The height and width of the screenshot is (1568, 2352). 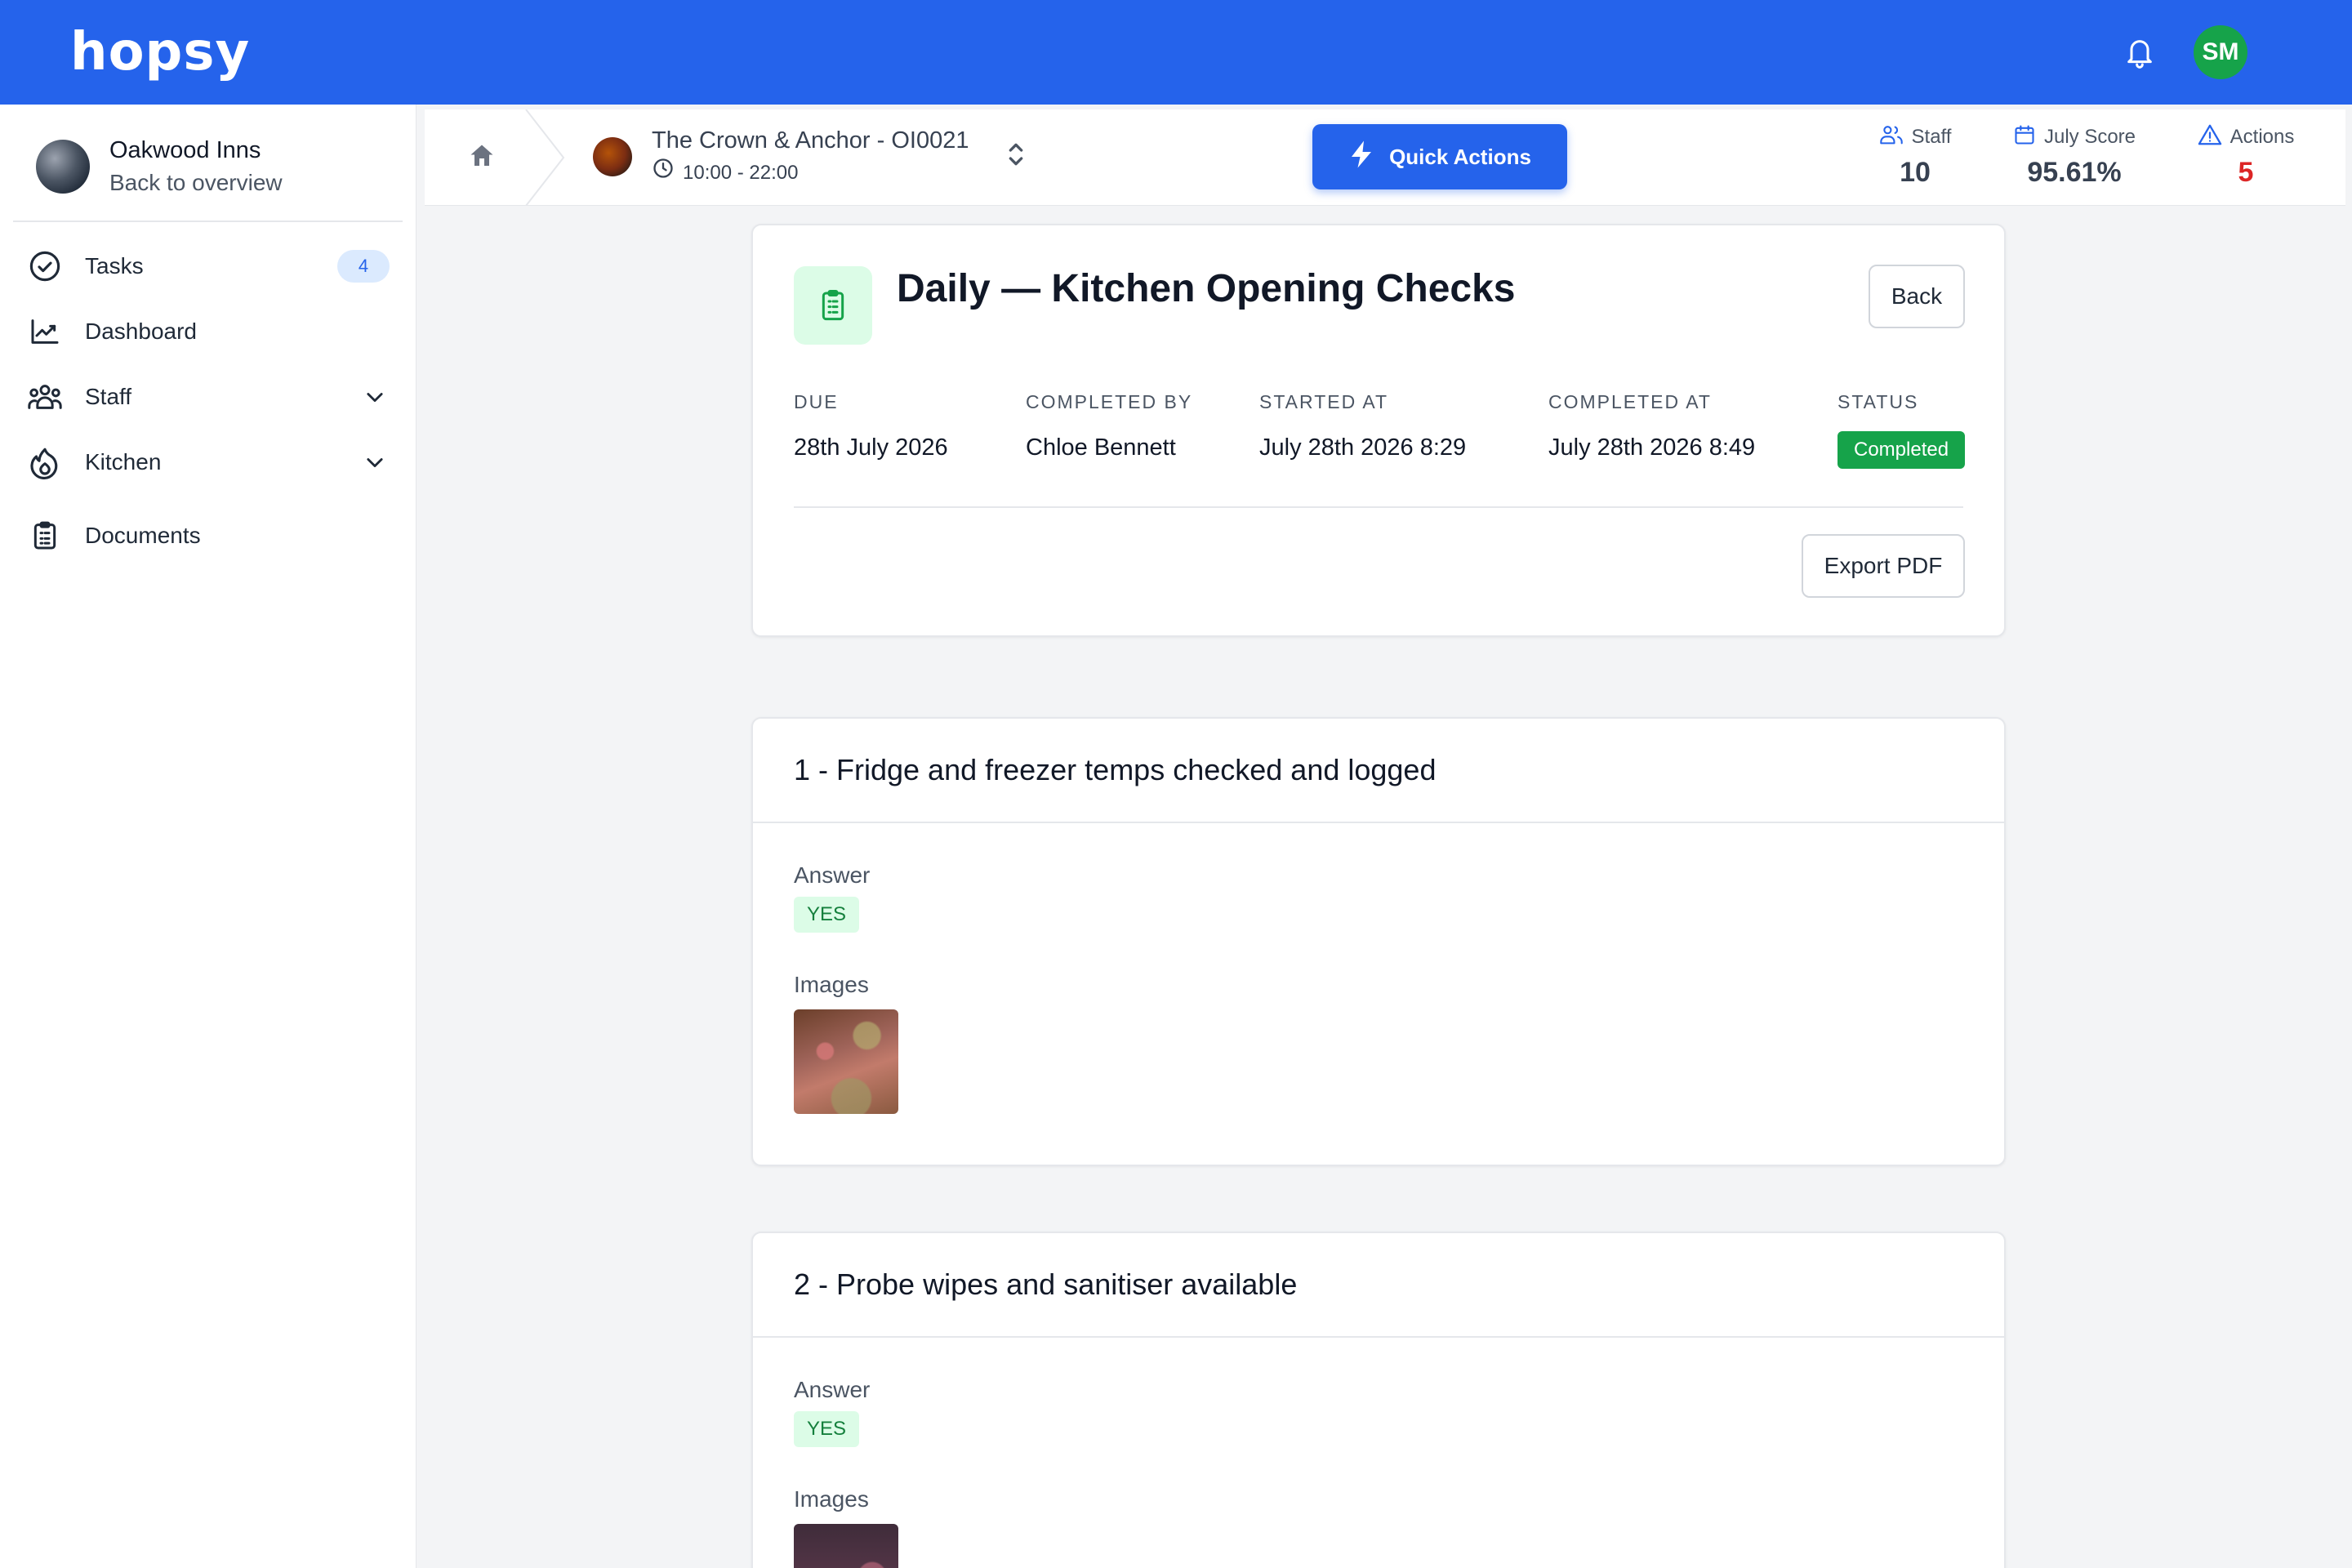 I want to click on user-avatar: SM, so click(x=2220, y=52).